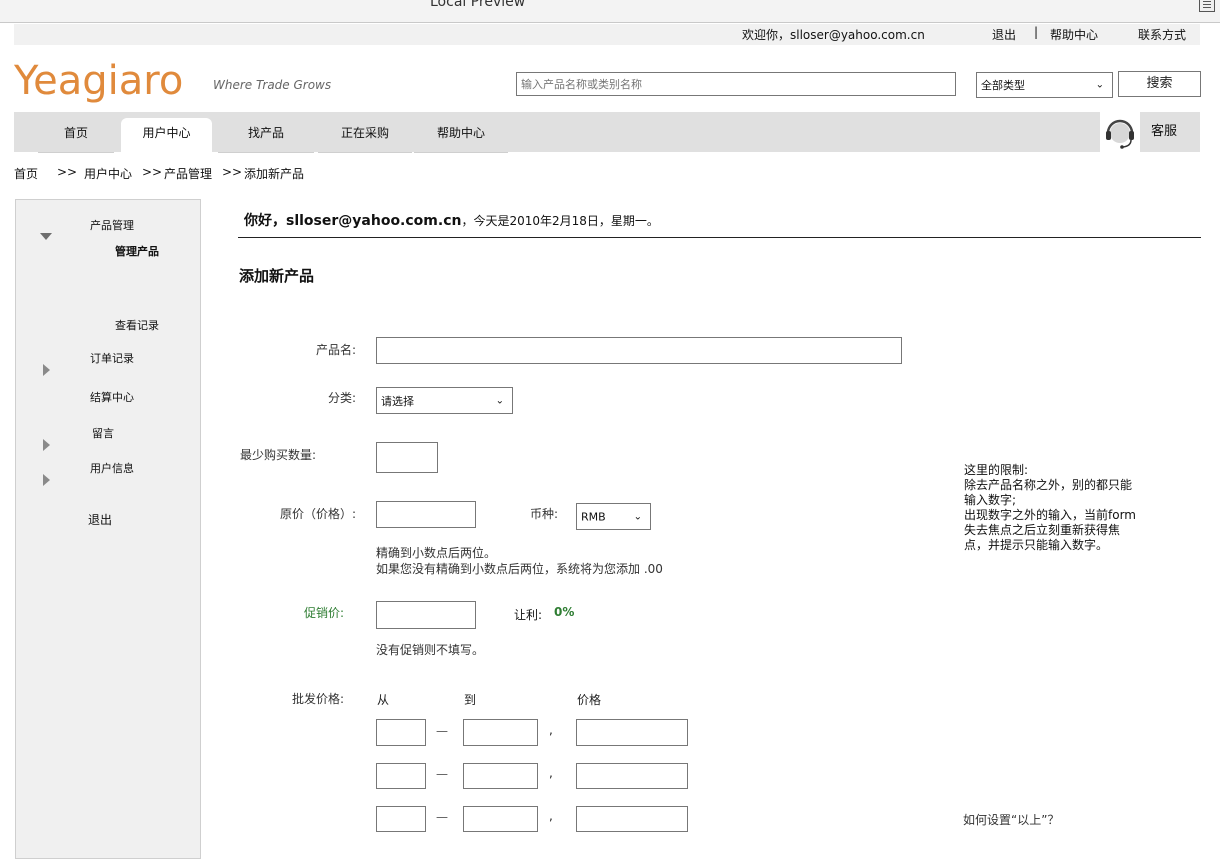 The width and height of the screenshot is (1220, 859). I want to click on promo-hint: 没有促销则不填写。, so click(430, 650).